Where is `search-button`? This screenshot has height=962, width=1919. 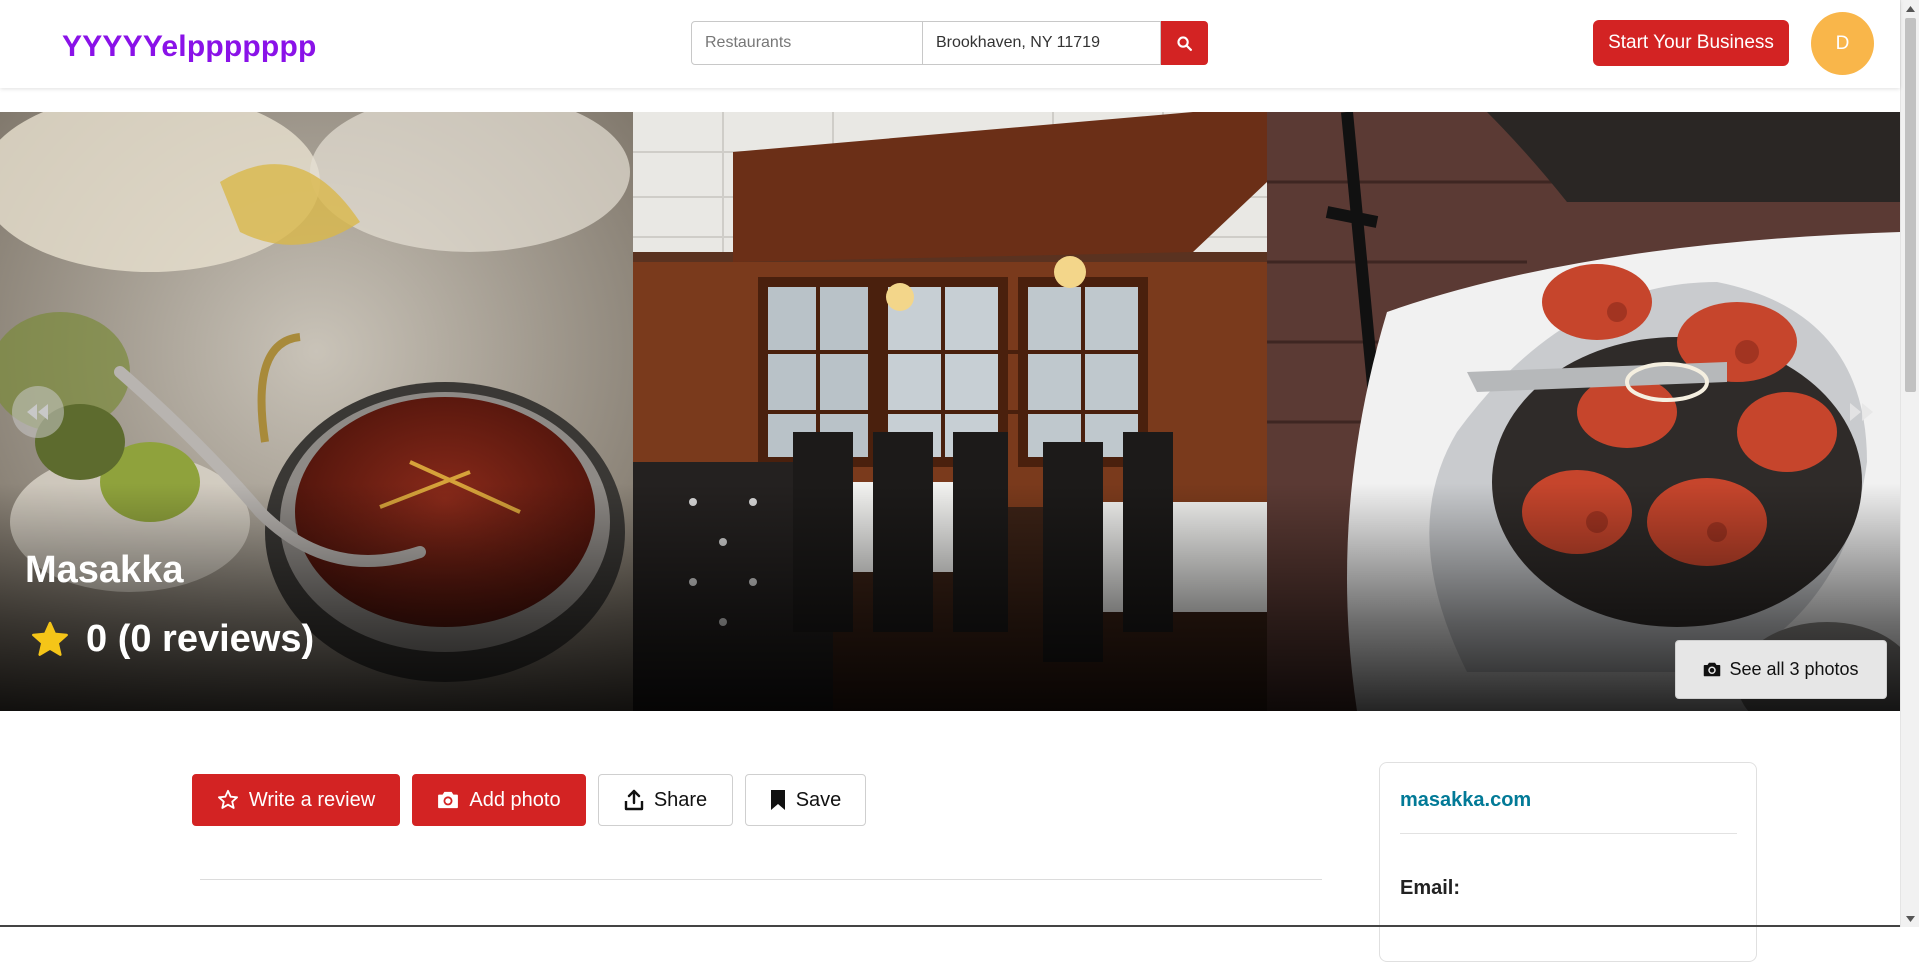
search-button is located at coordinates (1184, 43).